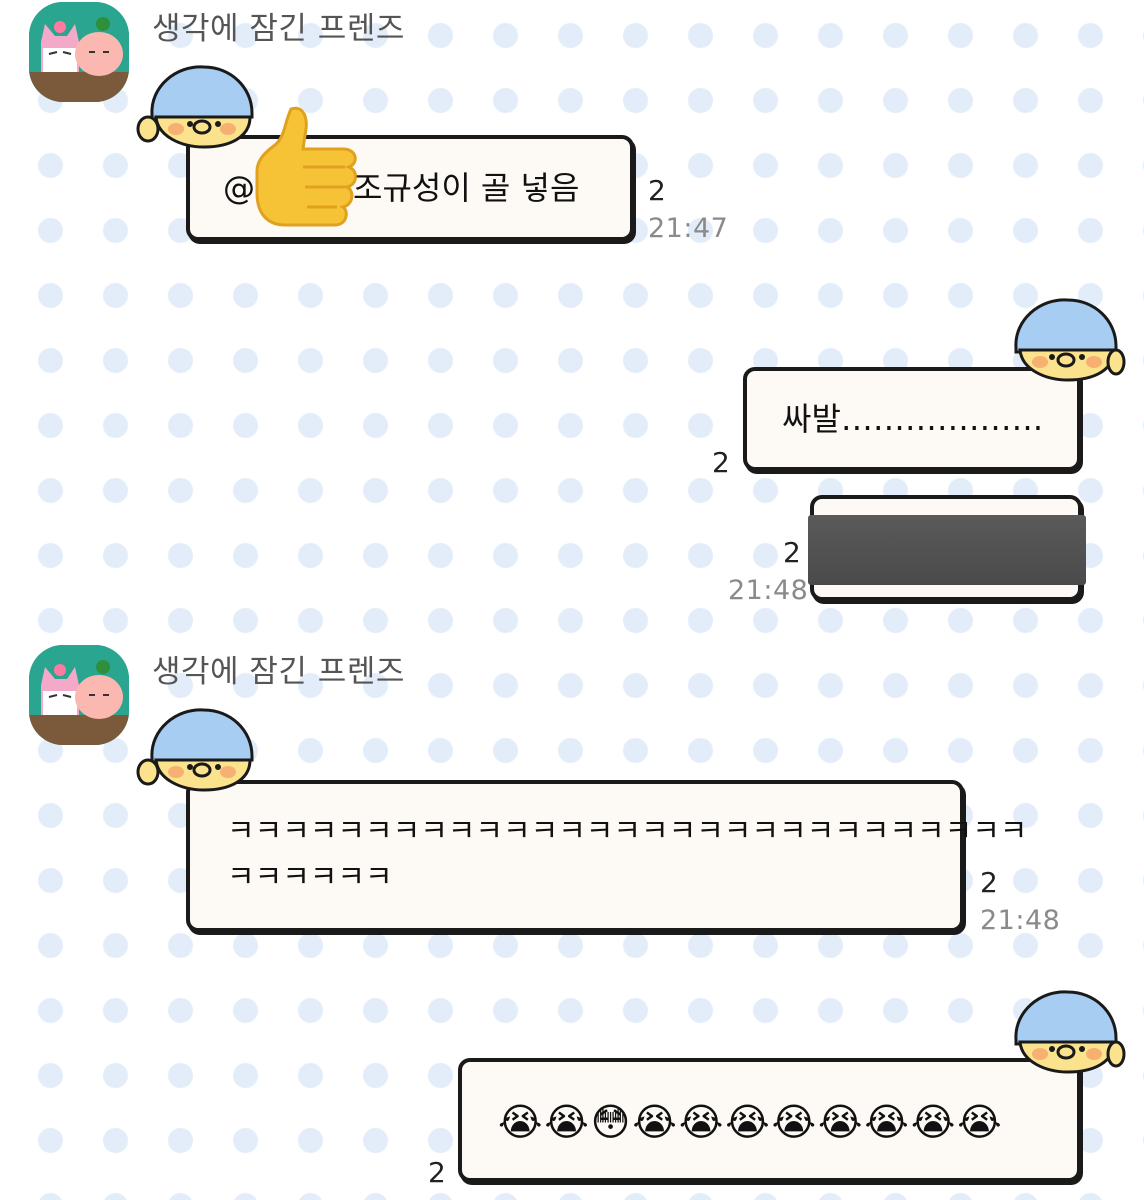 This screenshot has height=1200, width=1144. I want to click on message-bubble: ㅋㅋㅋㅋㅋㅋㅋㅋㅋㅋㅋㅋㅋㅋㅋㅋㅋㅋㅋㅋㅋㅋㅋㅋㅋㅋㅋㅋㅋ ㅋㅋㅋㅋㅋㅋ, so click(606, 856).